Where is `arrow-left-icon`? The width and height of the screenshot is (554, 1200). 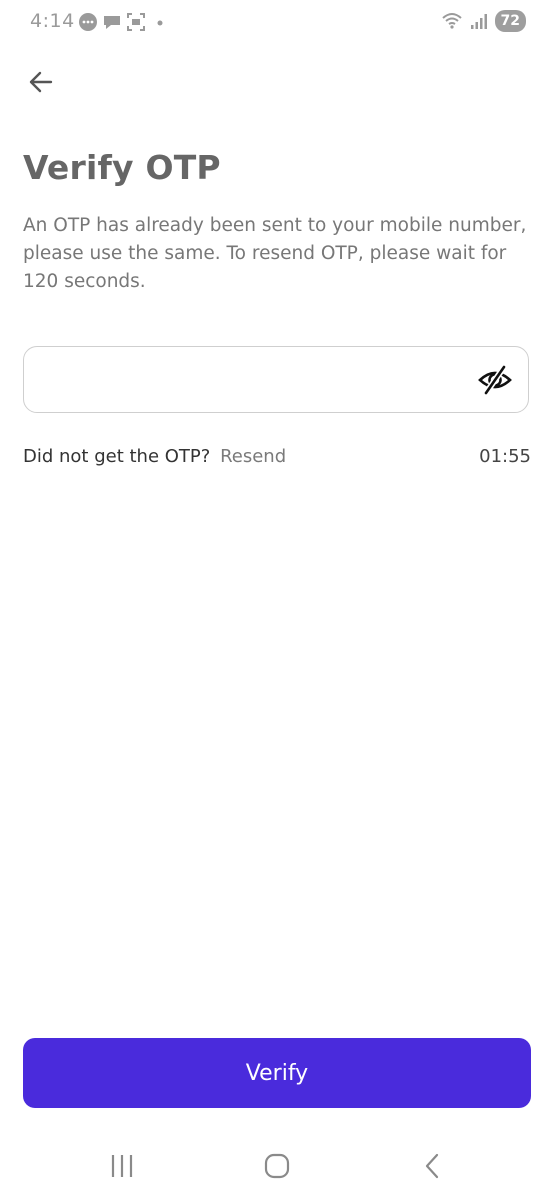 arrow-left-icon is located at coordinates (41, 82).